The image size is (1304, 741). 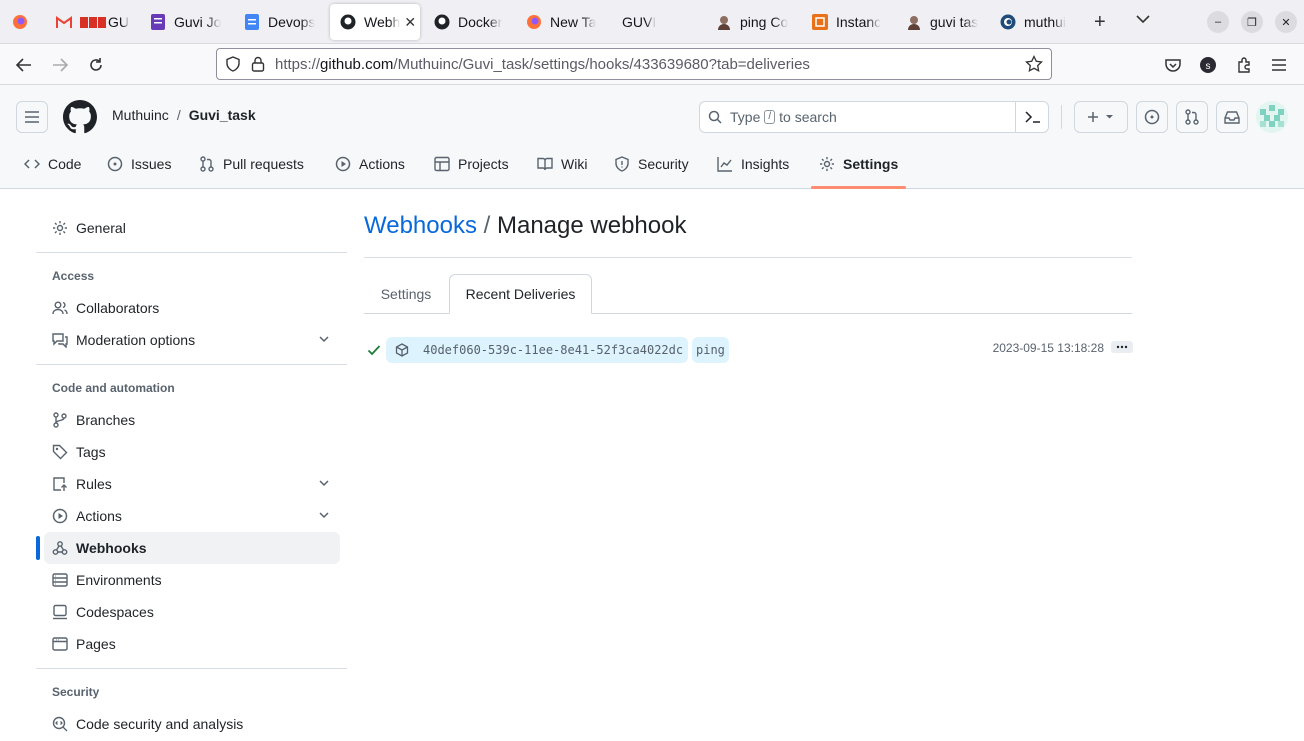 I want to click on tab-label: Webh, so click(x=382, y=22).